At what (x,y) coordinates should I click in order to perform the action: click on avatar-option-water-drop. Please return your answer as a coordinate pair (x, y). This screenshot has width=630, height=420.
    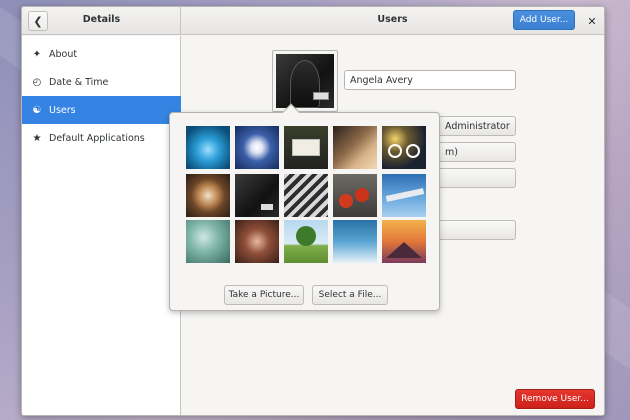
    Looking at the image, I should click on (208, 147).